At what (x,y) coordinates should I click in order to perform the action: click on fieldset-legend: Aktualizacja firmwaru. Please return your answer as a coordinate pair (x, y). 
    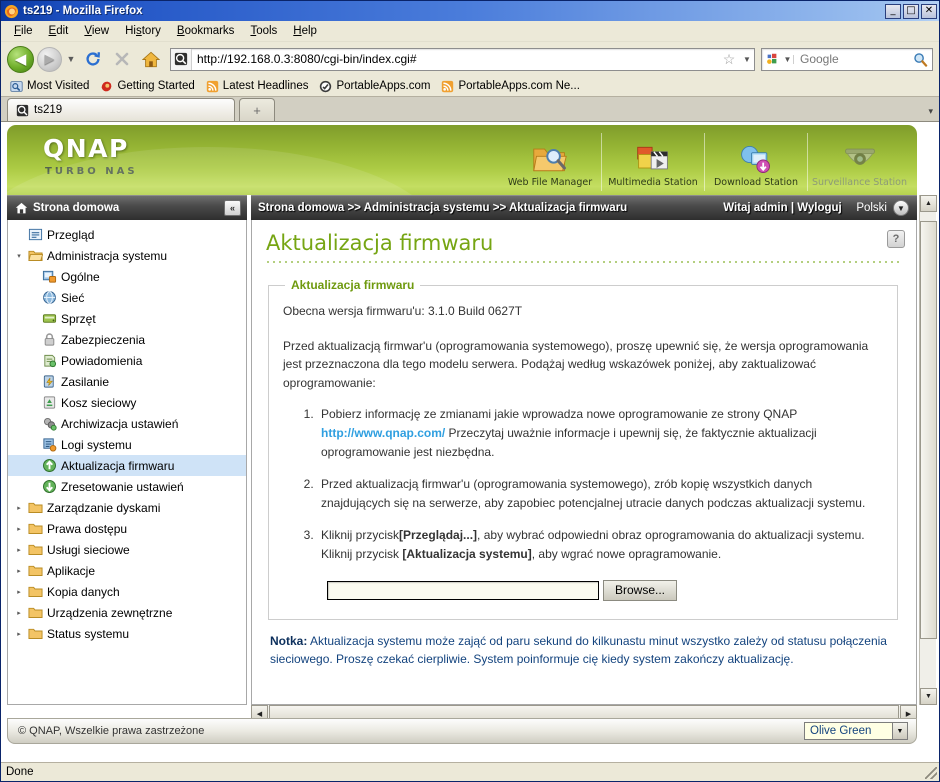
    Looking at the image, I should click on (353, 285).